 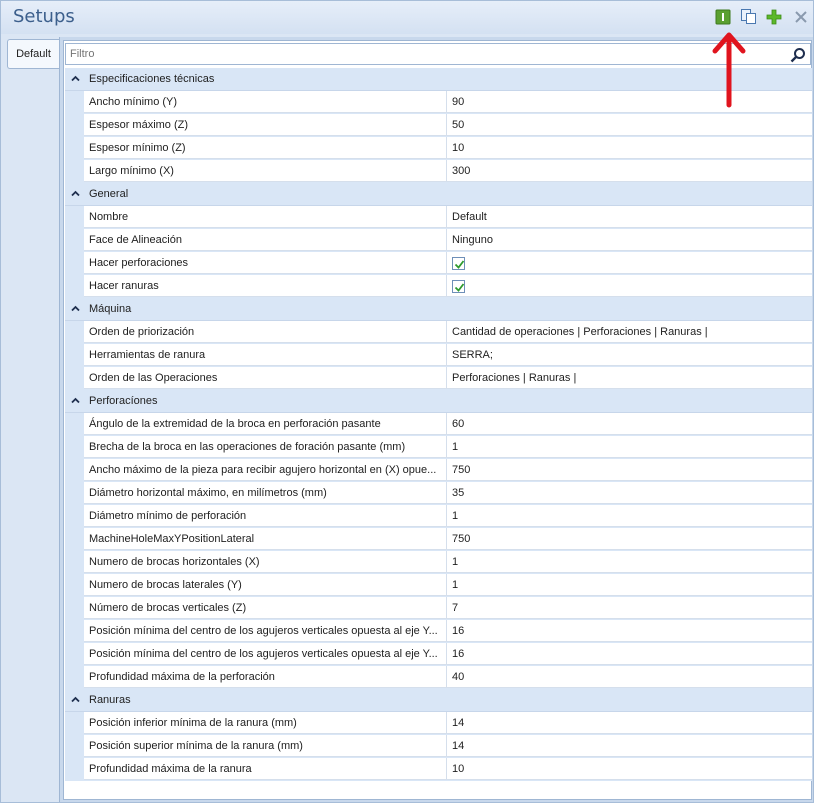 I want to click on close-icon, so click(x=800, y=16).